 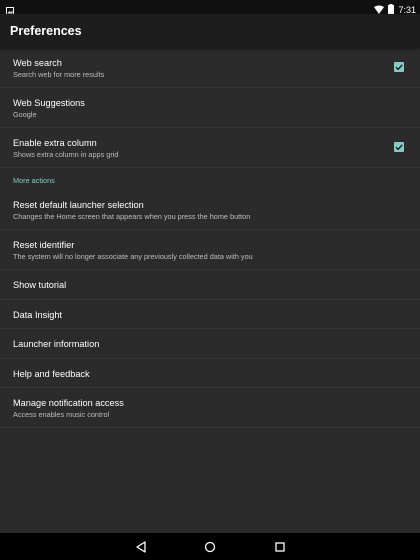 What do you see at coordinates (38, 314) in the screenshot?
I see `pref-title: Data Insight` at bounding box center [38, 314].